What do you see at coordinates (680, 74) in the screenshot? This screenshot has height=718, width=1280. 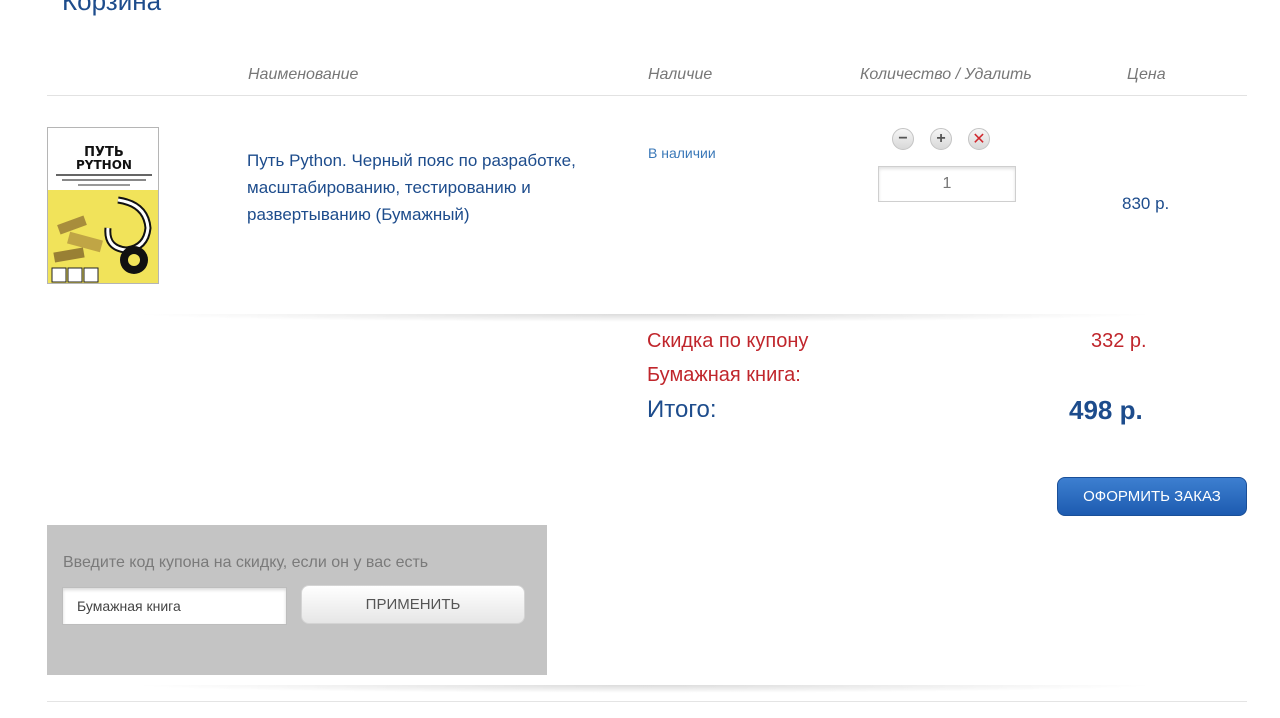 I see `column-header-availability: Наличие` at bounding box center [680, 74].